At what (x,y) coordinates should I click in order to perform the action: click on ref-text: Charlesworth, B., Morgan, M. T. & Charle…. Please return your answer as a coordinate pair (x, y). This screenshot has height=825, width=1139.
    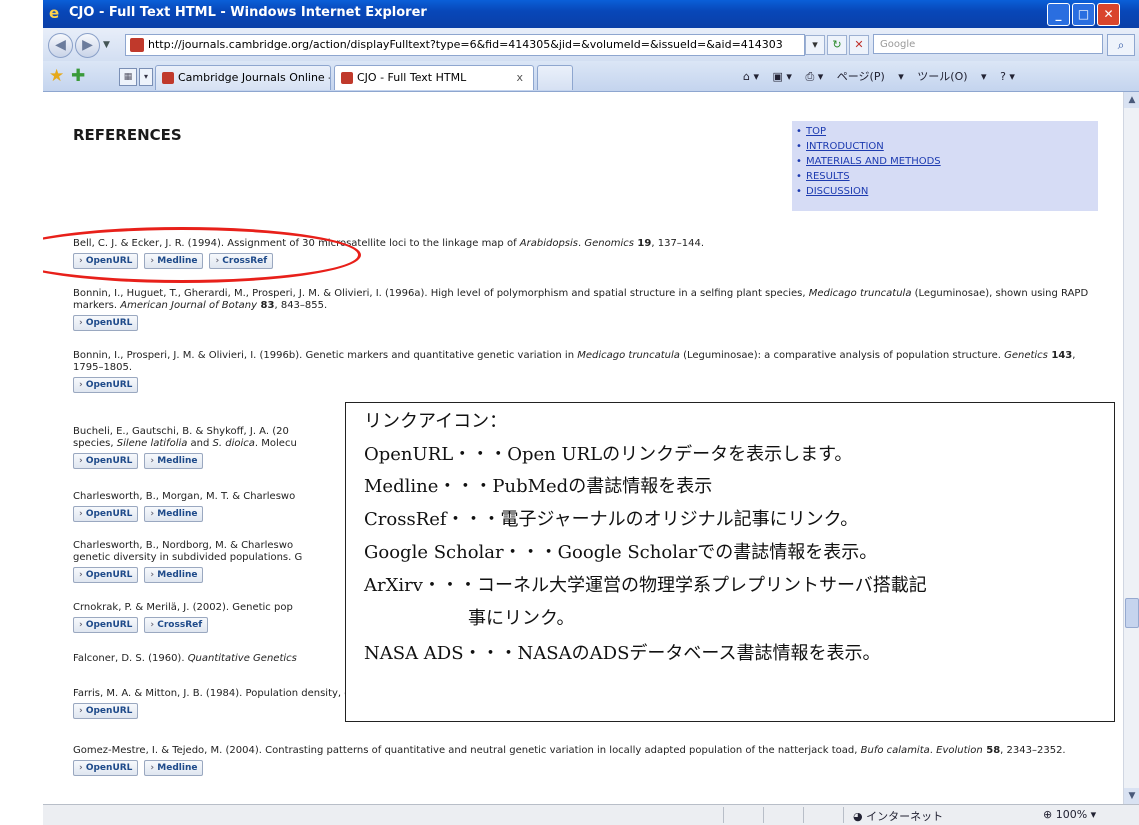
    Looking at the image, I should click on (184, 496).